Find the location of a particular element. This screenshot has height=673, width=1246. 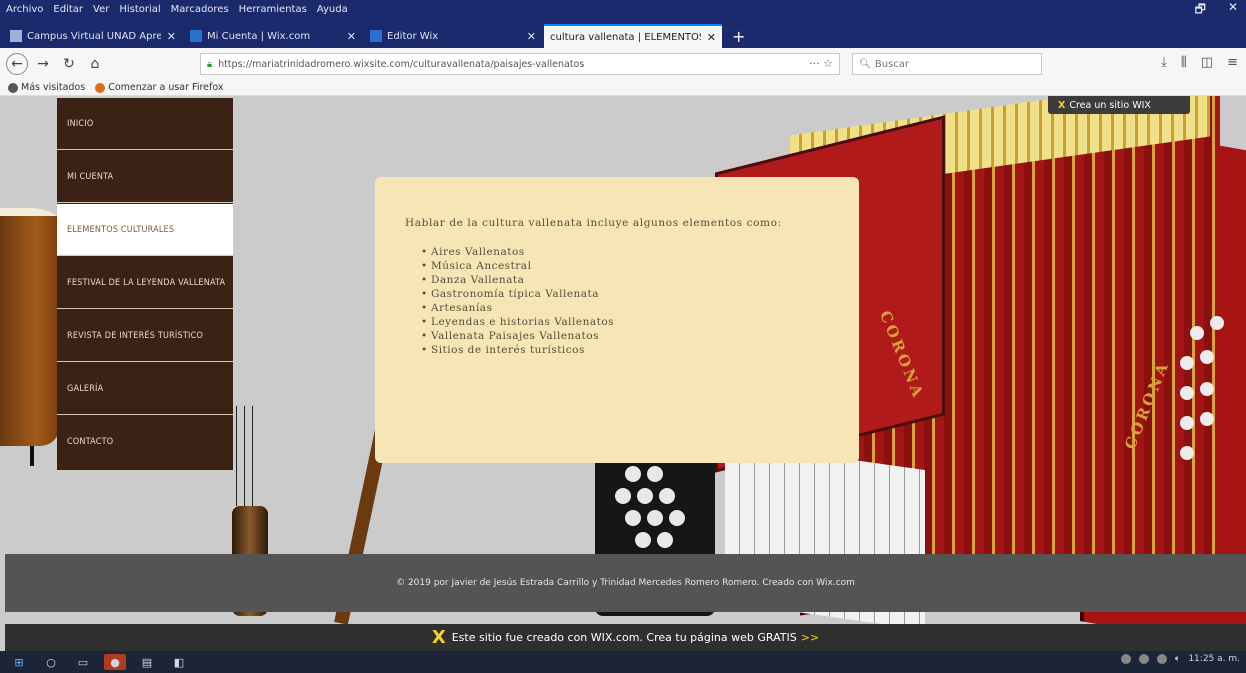

clock: 11:25 a. m. is located at coordinates (1214, 659).